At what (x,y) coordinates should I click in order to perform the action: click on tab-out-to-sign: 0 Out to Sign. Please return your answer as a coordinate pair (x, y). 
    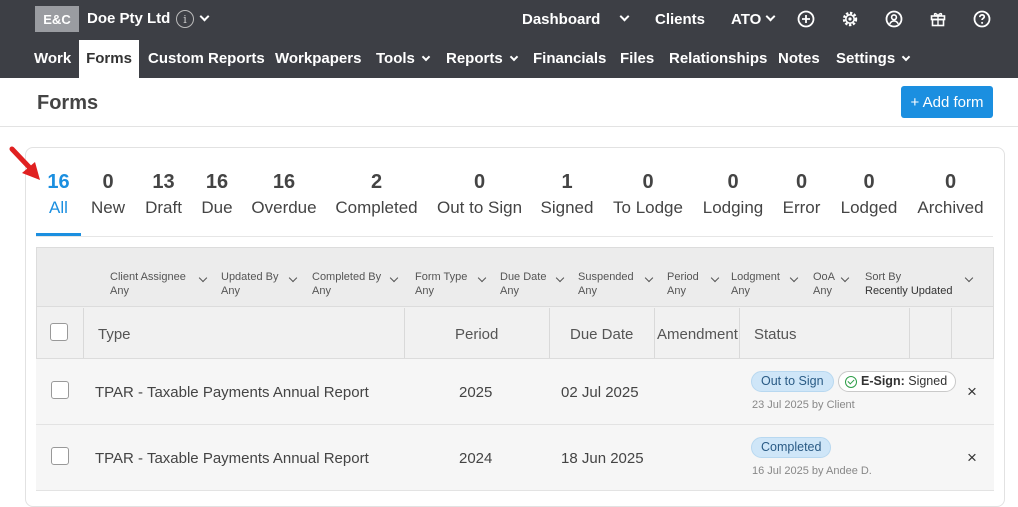
    Looking at the image, I should click on (479, 194).